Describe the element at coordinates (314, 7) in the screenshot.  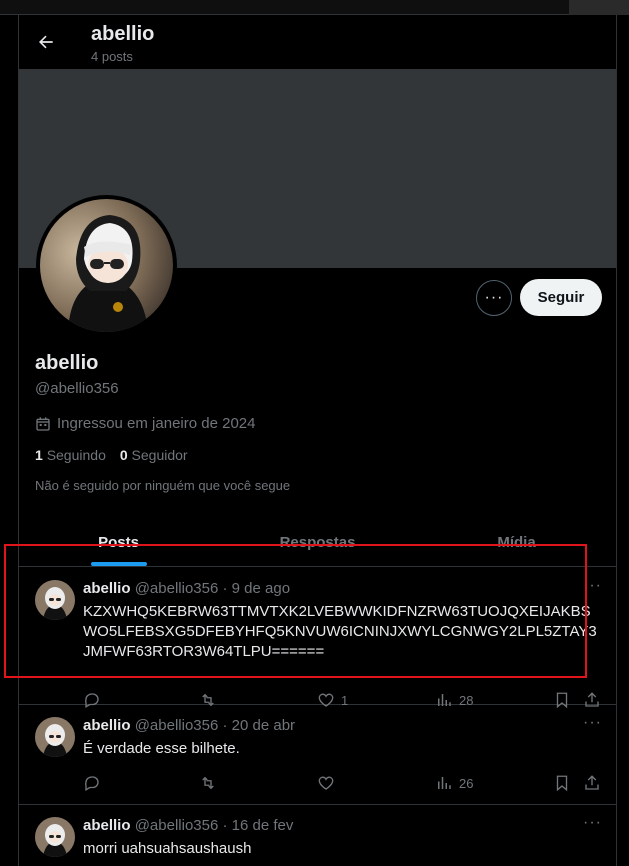
I see `browser-top-bar` at that location.